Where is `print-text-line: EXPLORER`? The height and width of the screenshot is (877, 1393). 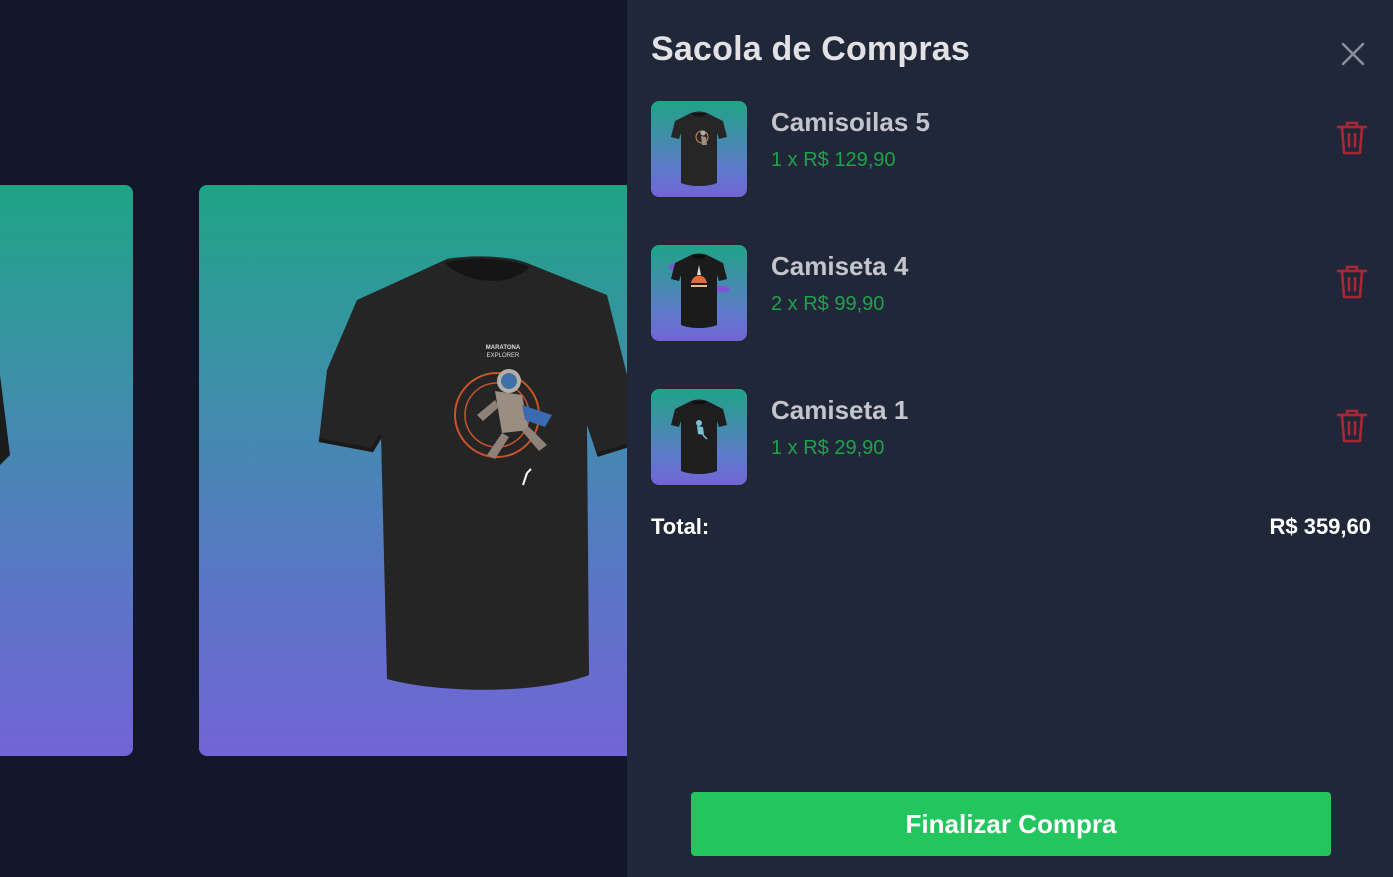 print-text-line: EXPLORER is located at coordinates (503, 356).